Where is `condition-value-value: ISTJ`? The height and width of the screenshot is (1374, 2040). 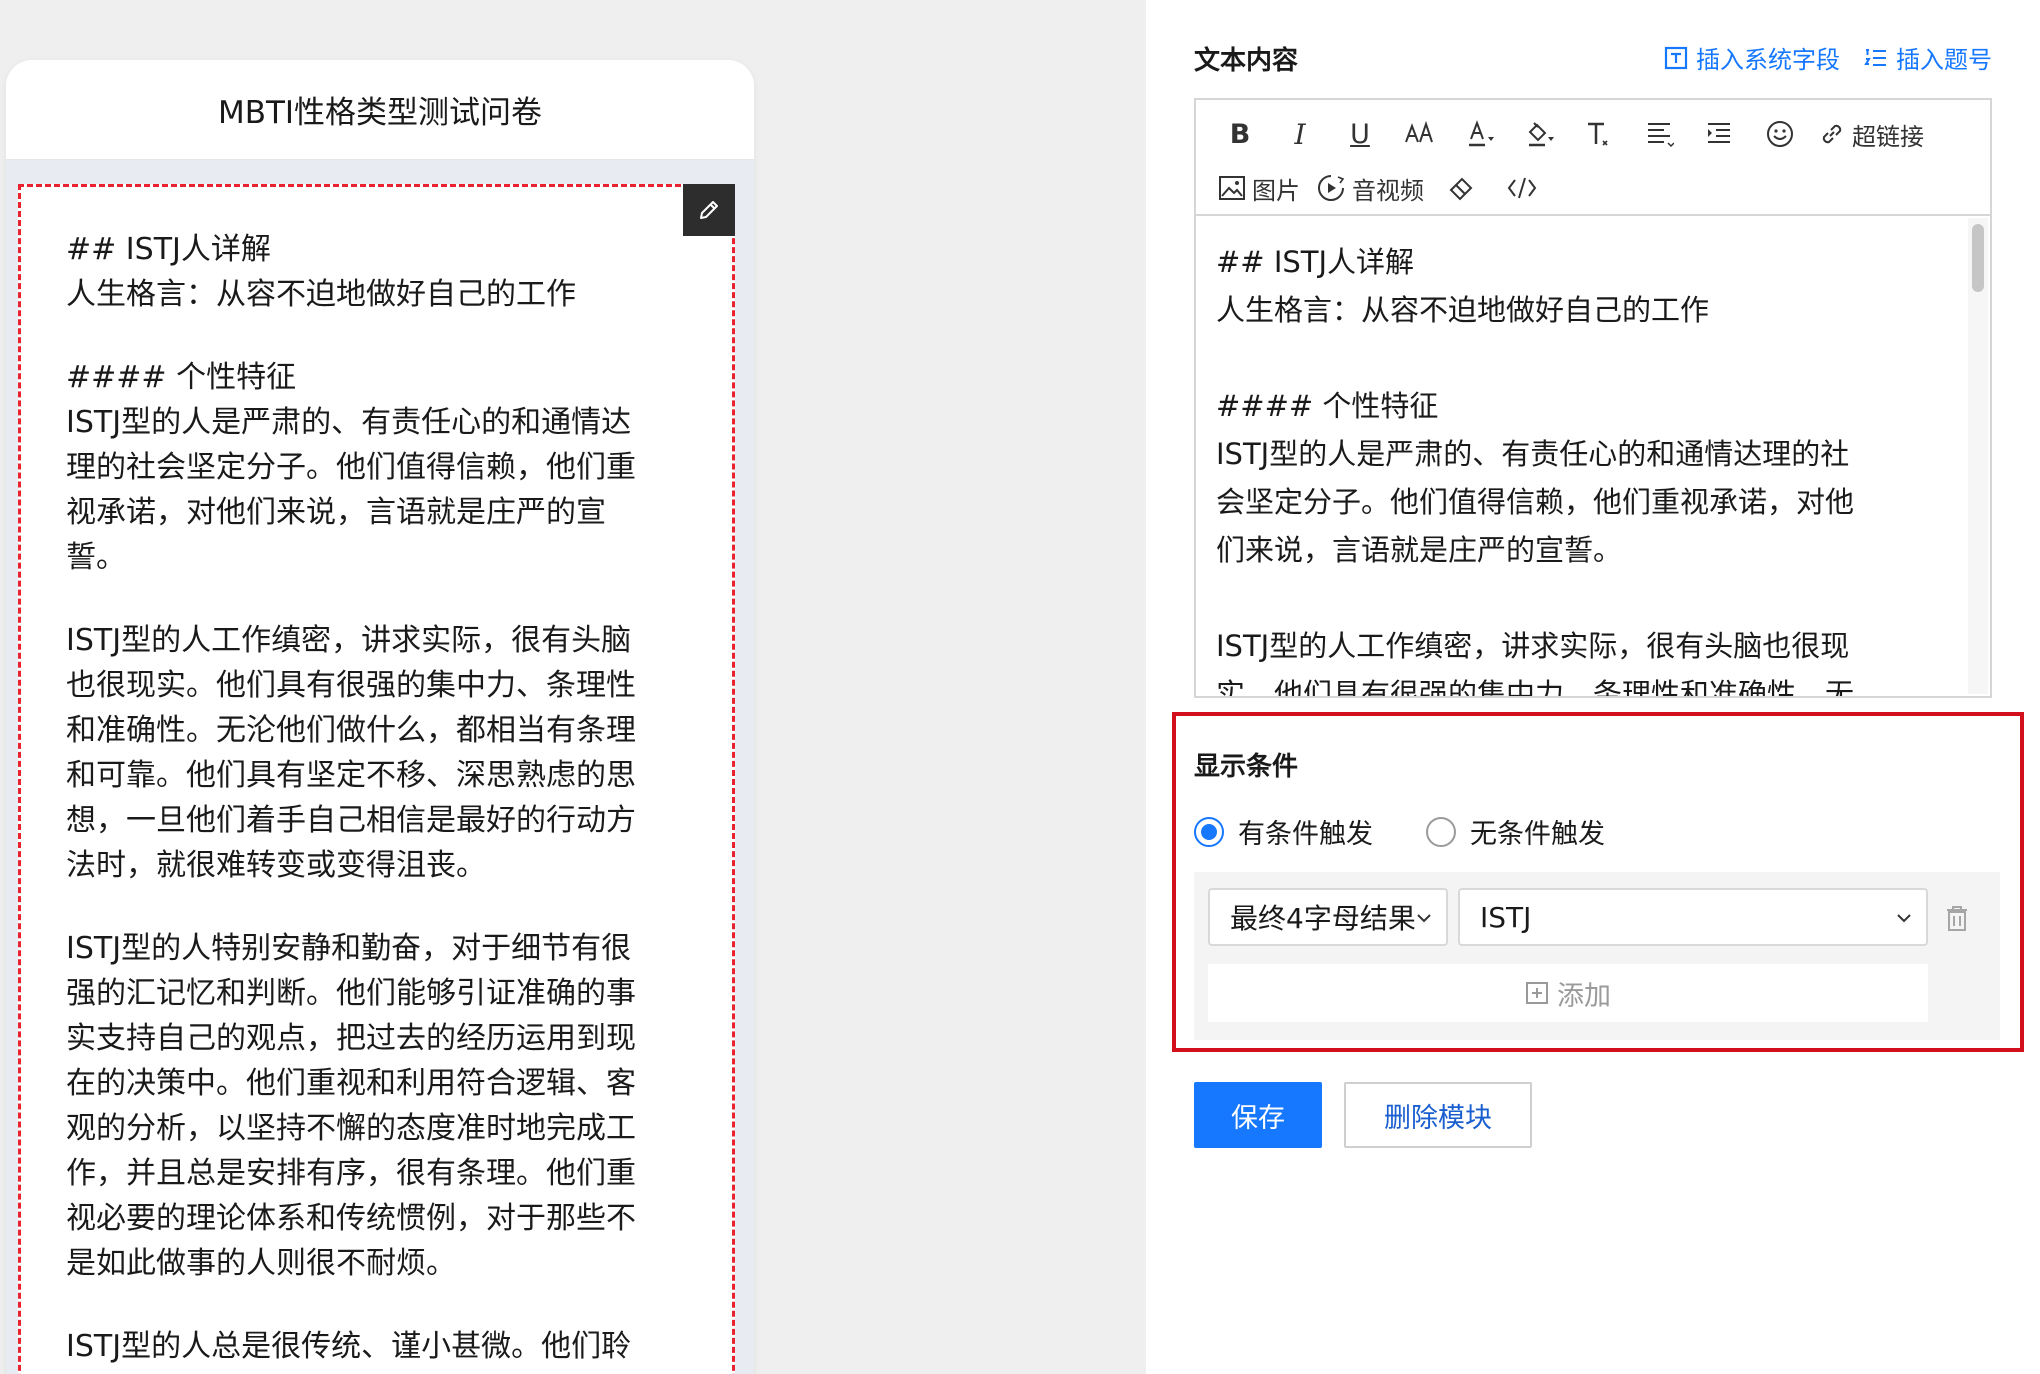 condition-value-value: ISTJ is located at coordinates (1506, 917).